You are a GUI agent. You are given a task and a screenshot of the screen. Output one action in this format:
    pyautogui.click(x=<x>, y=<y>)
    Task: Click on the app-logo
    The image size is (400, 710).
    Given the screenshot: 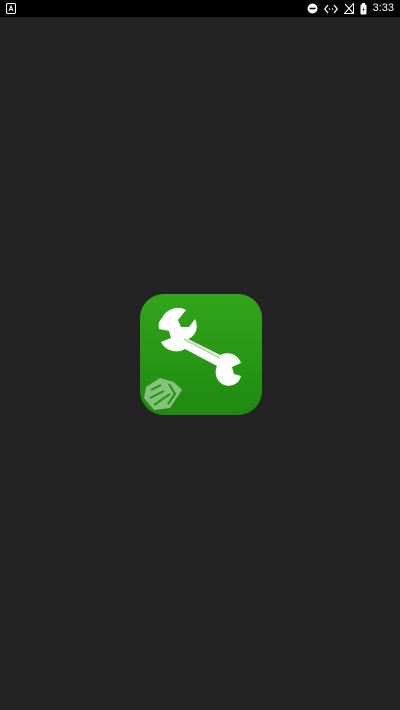 What is the action you would take?
    pyautogui.click(x=201, y=354)
    